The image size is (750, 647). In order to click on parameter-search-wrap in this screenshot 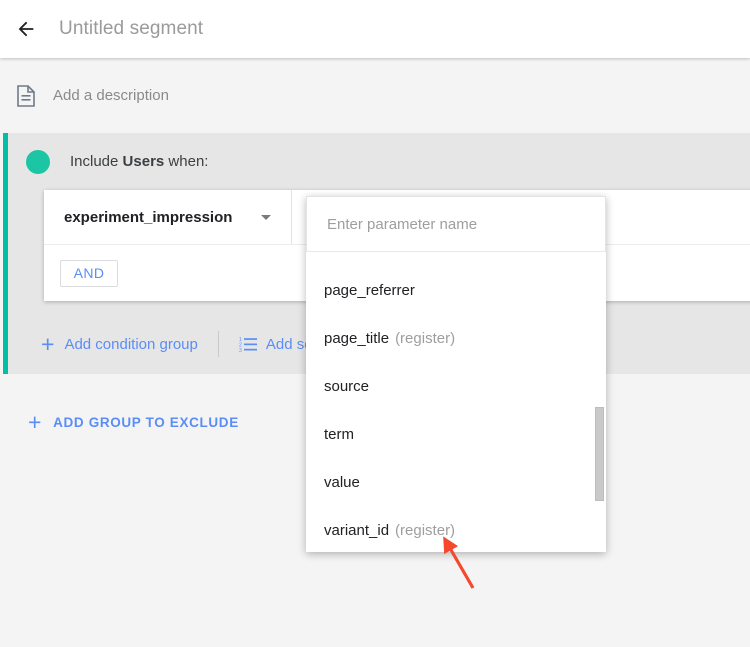, I will do `click(456, 223)`.